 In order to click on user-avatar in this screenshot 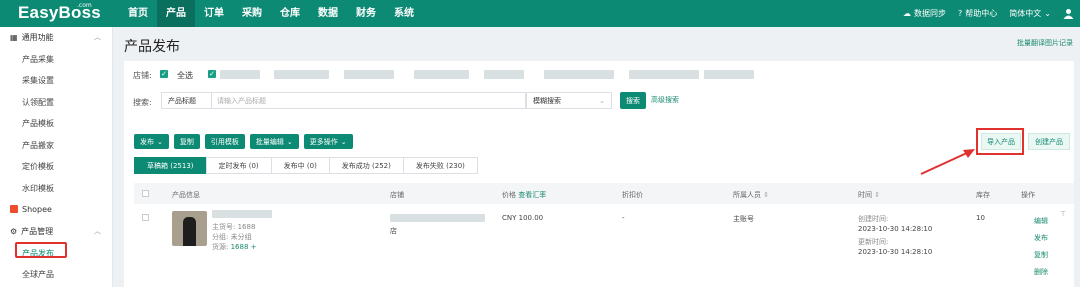, I will do `click(1068, 13)`.